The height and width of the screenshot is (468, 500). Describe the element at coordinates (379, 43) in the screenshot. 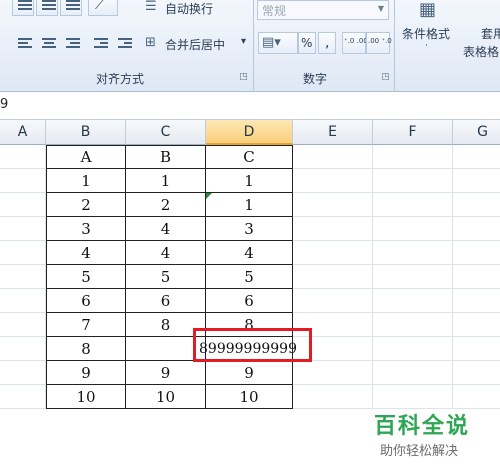

I see `decrease-decimal-button: .00 ⁺.0` at that location.